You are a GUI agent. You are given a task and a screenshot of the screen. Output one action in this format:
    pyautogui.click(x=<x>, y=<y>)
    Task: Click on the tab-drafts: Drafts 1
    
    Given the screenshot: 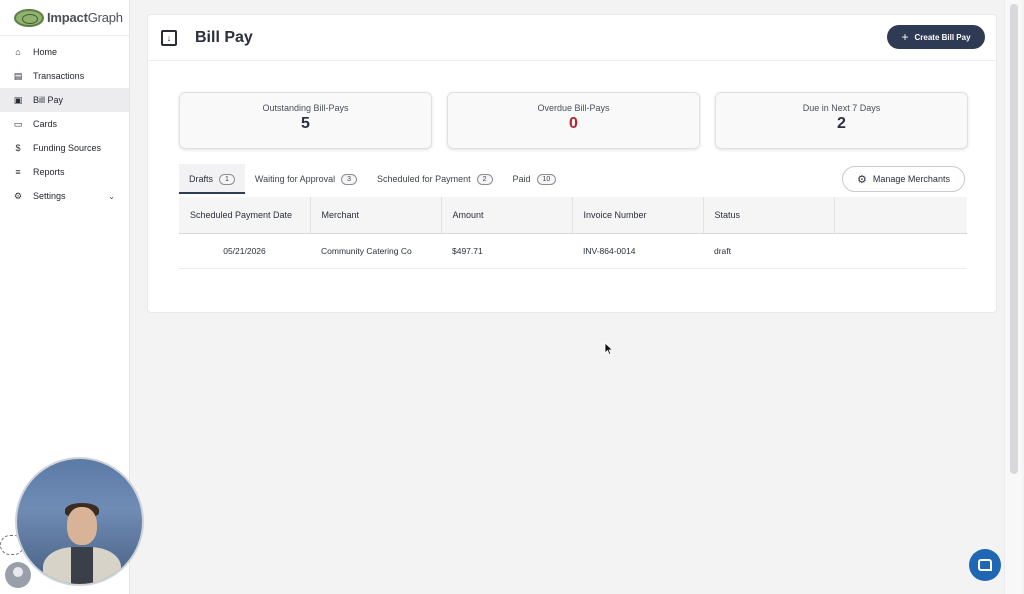 What is the action you would take?
    pyautogui.click(x=212, y=179)
    